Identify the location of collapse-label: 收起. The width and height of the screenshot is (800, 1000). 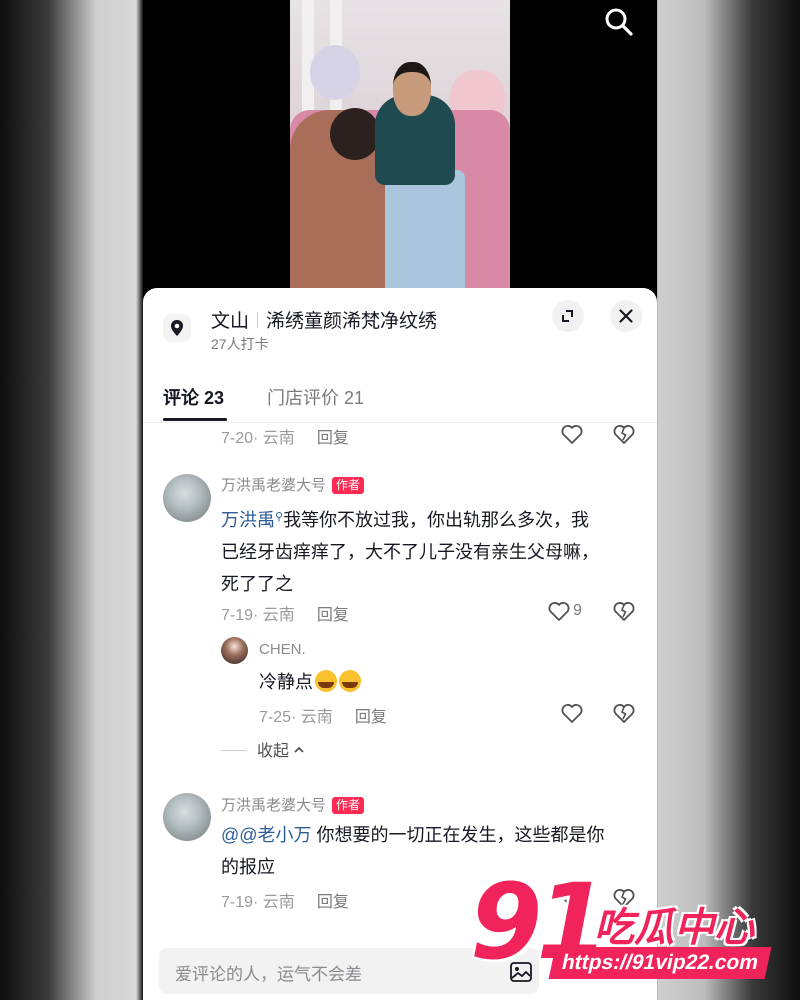
(273, 751).